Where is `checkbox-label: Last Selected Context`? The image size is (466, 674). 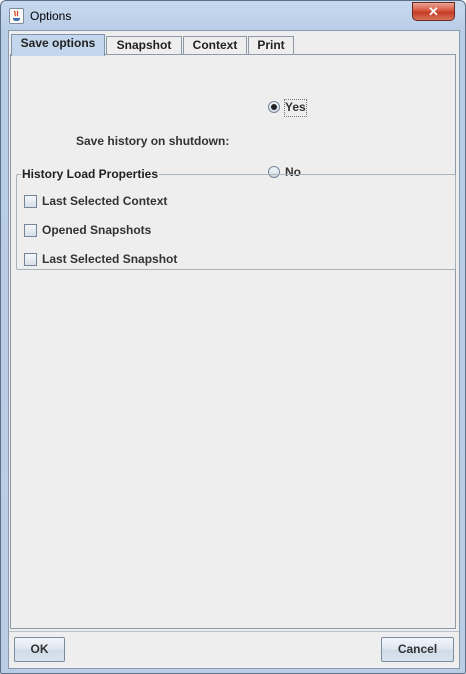
checkbox-label: Last Selected Context is located at coordinates (105, 201).